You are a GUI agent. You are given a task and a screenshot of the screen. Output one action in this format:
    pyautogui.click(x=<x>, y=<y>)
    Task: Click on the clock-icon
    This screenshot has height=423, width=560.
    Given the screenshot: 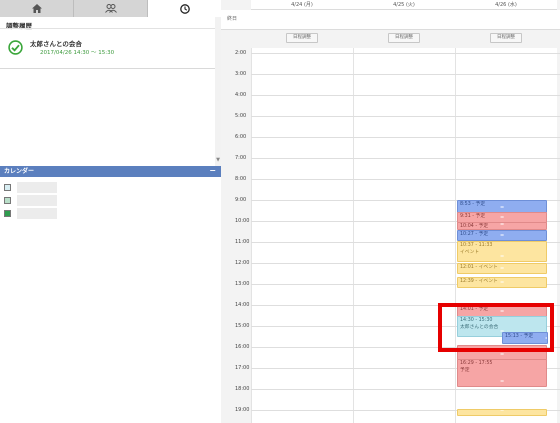 What is the action you would take?
    pyautogui.click(x=184, y=8)
    